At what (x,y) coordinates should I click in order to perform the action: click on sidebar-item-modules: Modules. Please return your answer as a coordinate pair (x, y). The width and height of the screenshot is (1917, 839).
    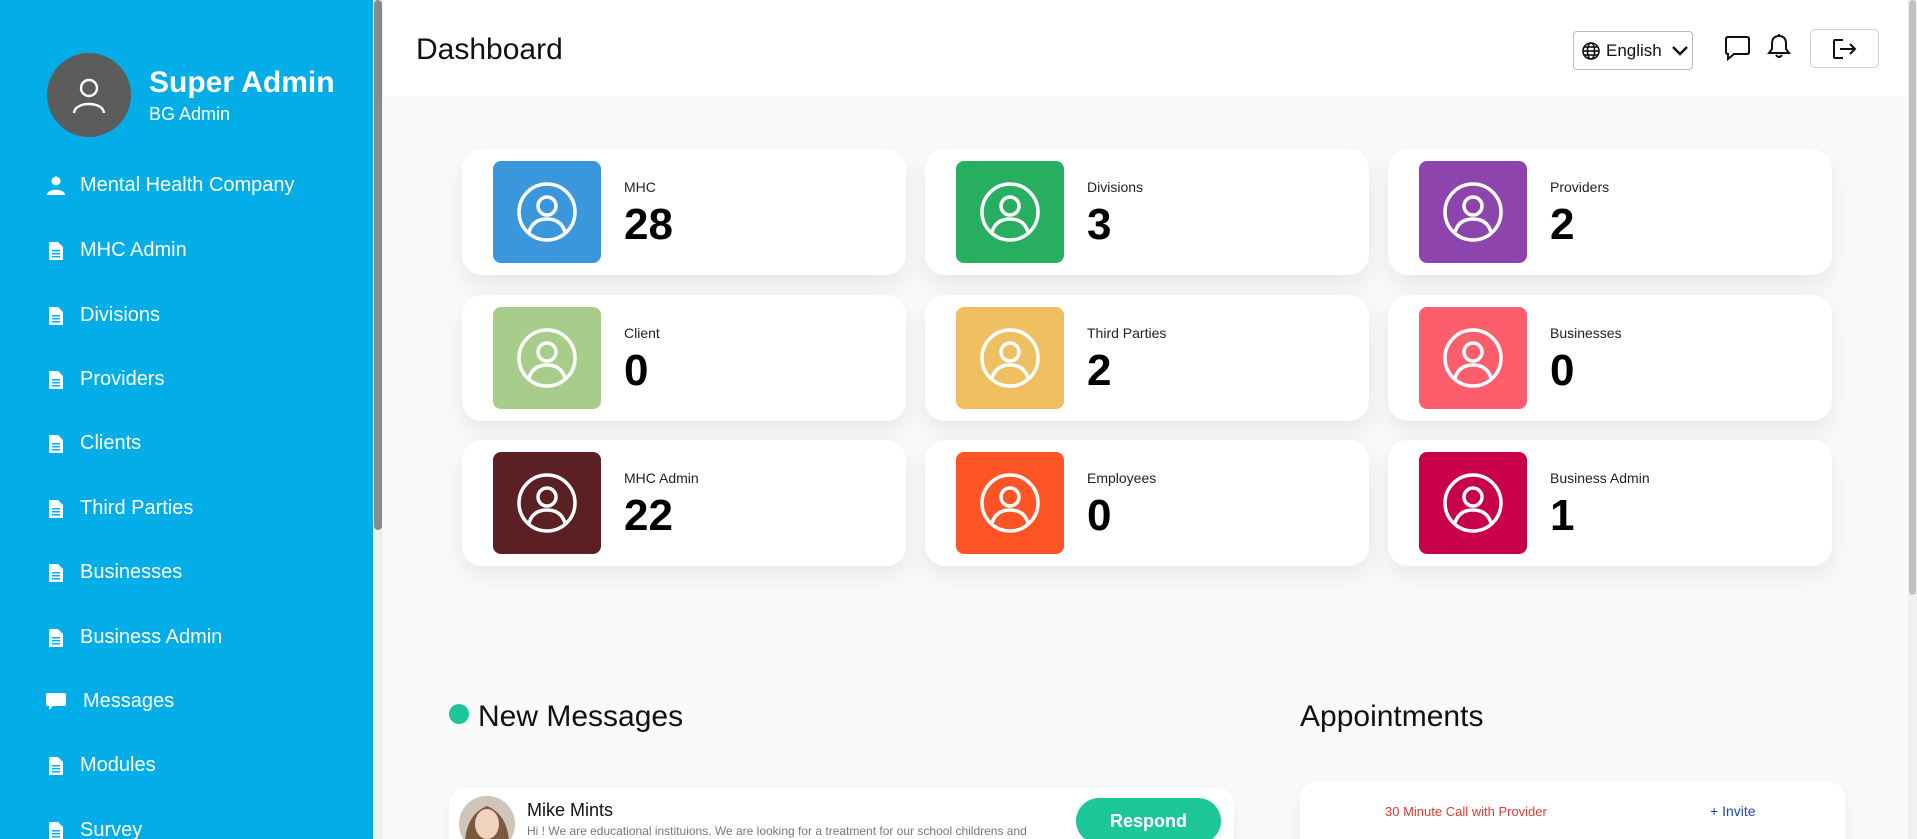
    Looking at the image, I should click on (101, 765).